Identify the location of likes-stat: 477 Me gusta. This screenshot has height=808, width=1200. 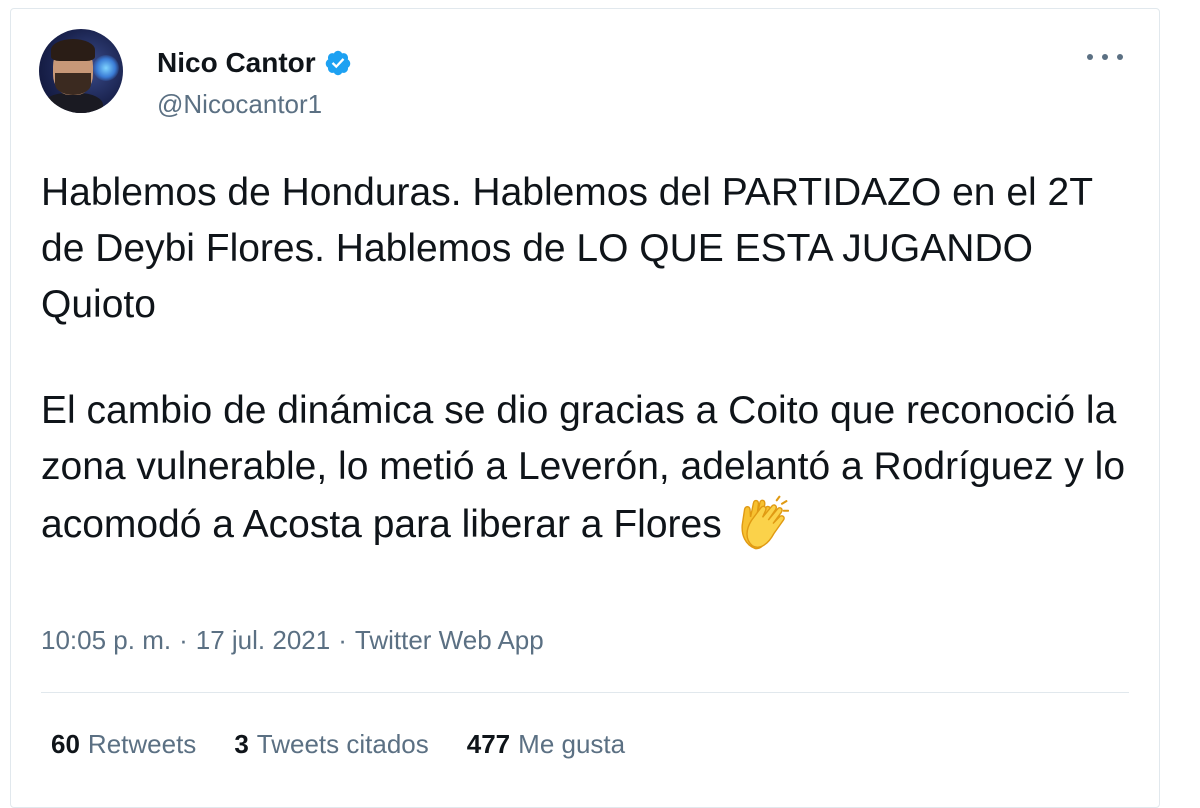
(546, 744).